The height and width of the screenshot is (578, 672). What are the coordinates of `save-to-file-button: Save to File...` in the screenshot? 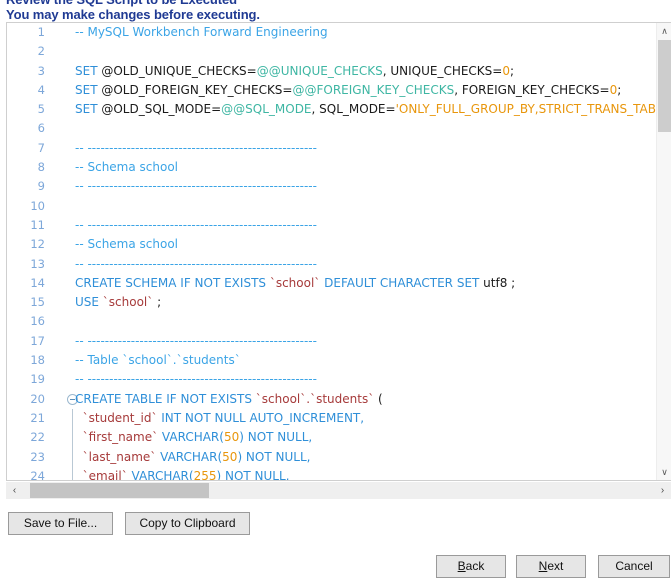 It's located at (60, 523).